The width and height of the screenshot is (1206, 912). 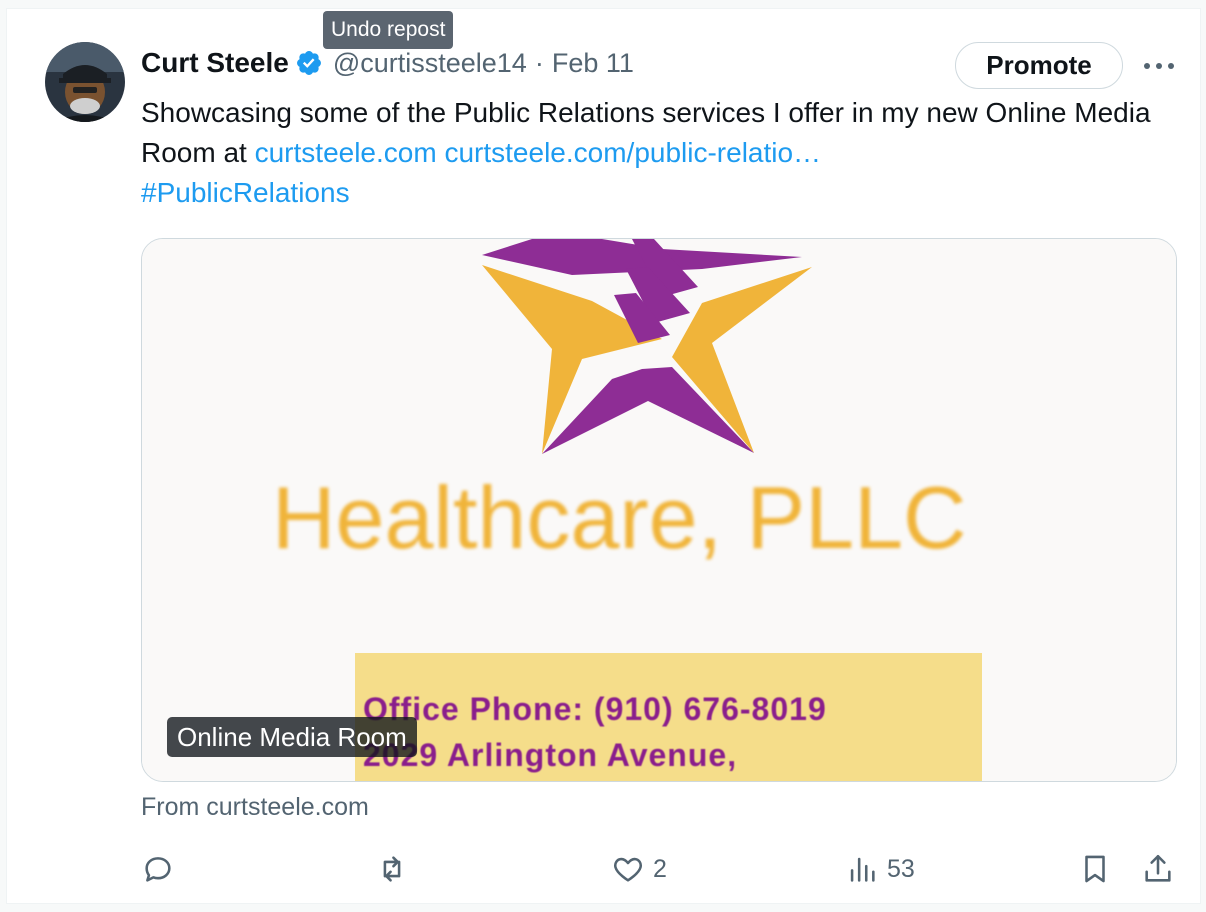 I want to click on card-brand-text: Healthcare, PLLC, so click(x=619, y=517).